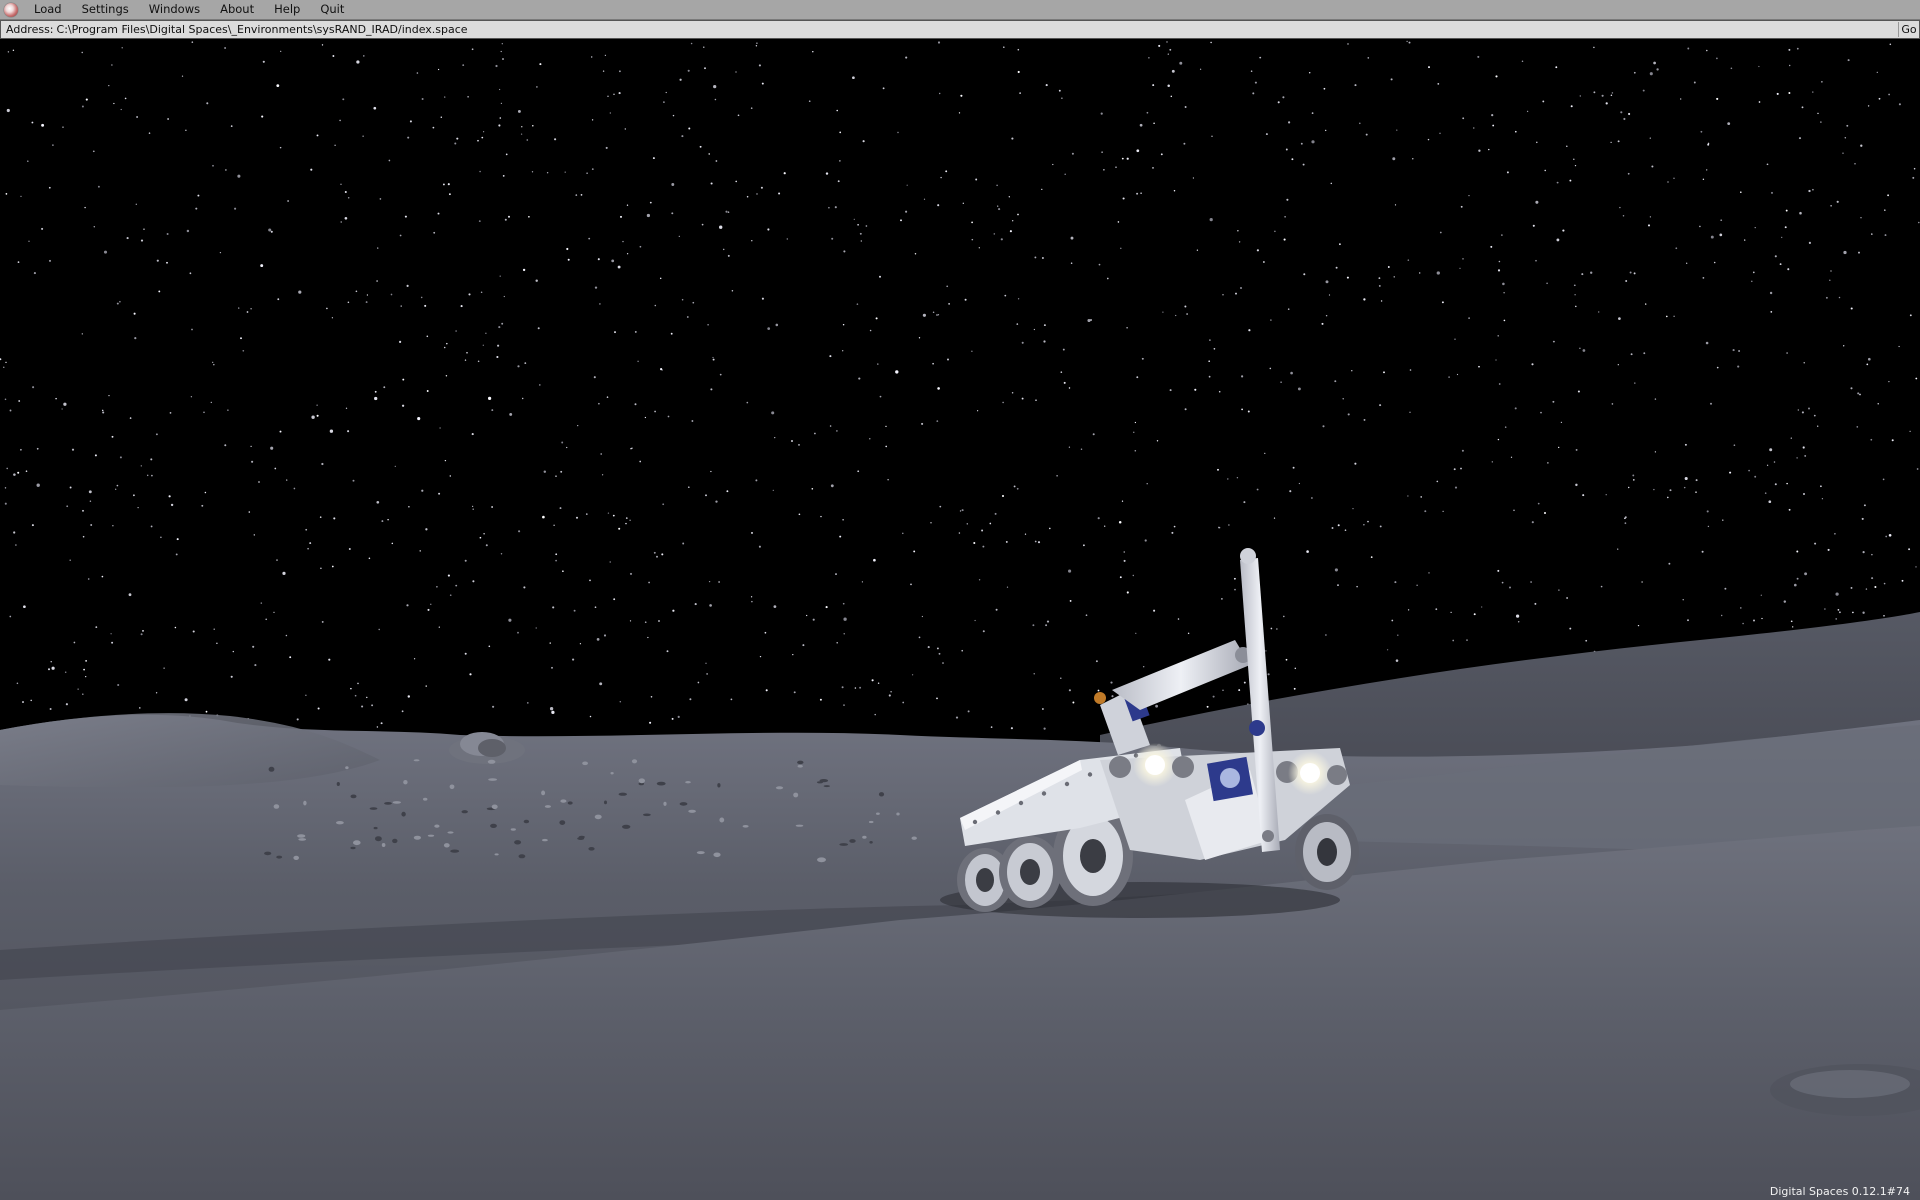 The width and height of the screenshot is (1920, 1200). Describe the element at coordinates (48, 9) in the screenshot. I see `menu-load: Load` at that location.